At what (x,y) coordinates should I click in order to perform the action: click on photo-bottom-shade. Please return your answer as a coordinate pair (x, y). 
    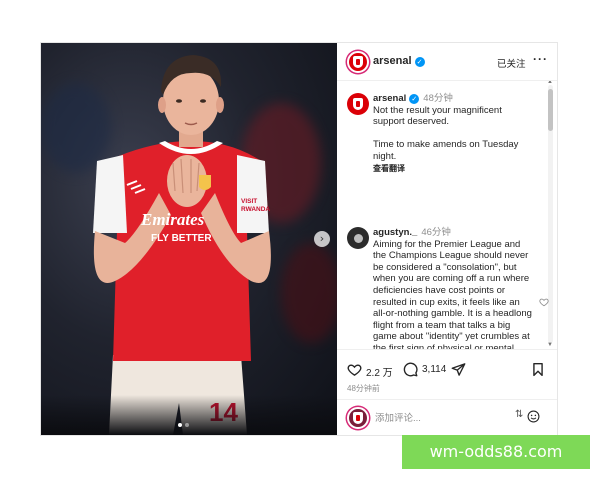
    Looking at the image, I should click on (189, 415).